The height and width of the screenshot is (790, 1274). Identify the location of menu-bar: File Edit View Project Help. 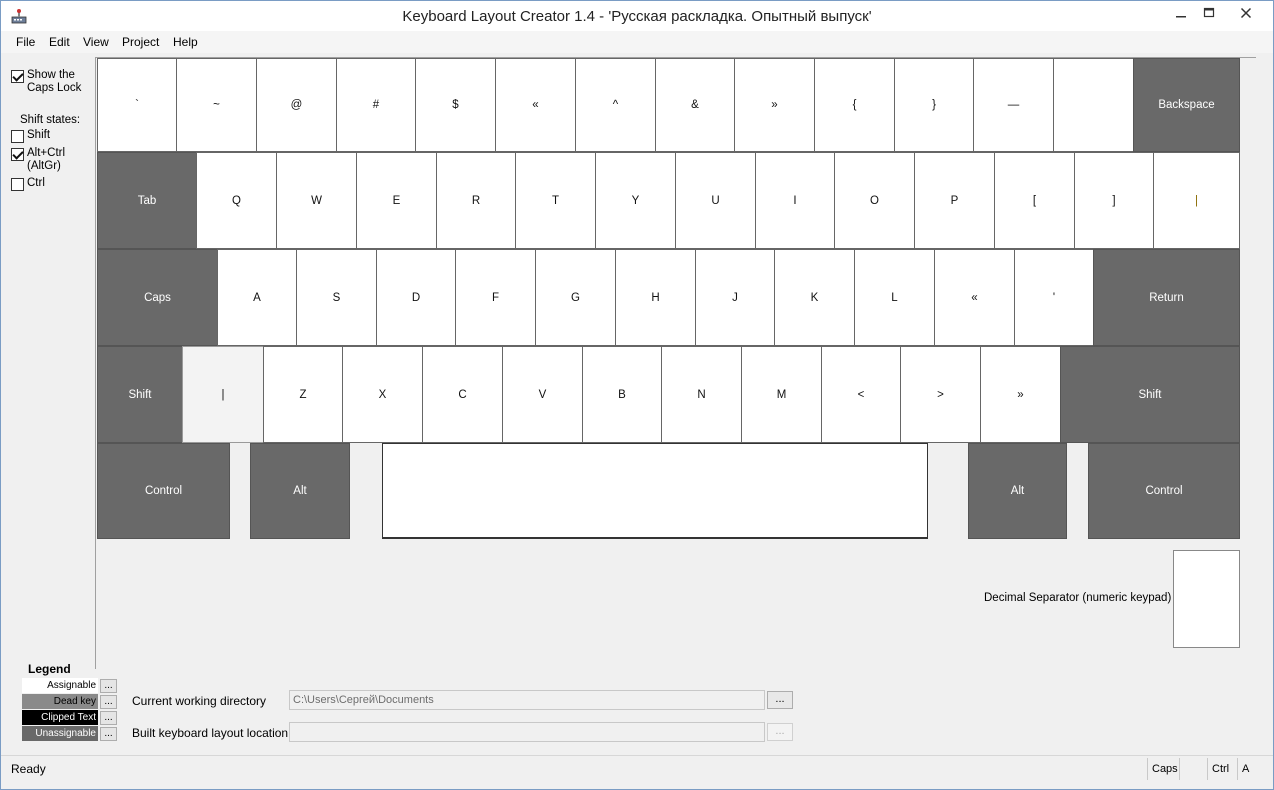
(637, 42).